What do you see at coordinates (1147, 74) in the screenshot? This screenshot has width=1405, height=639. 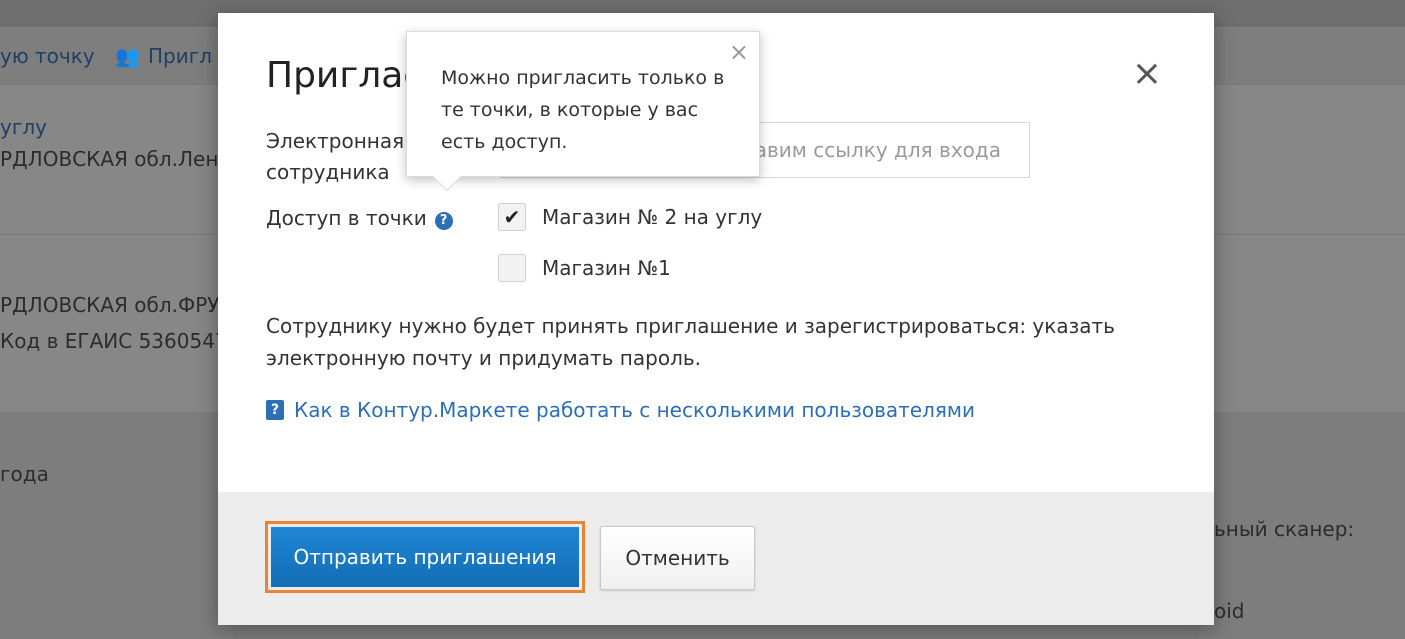 I see `close-icon: ×` at bounding box center [1147, 74].